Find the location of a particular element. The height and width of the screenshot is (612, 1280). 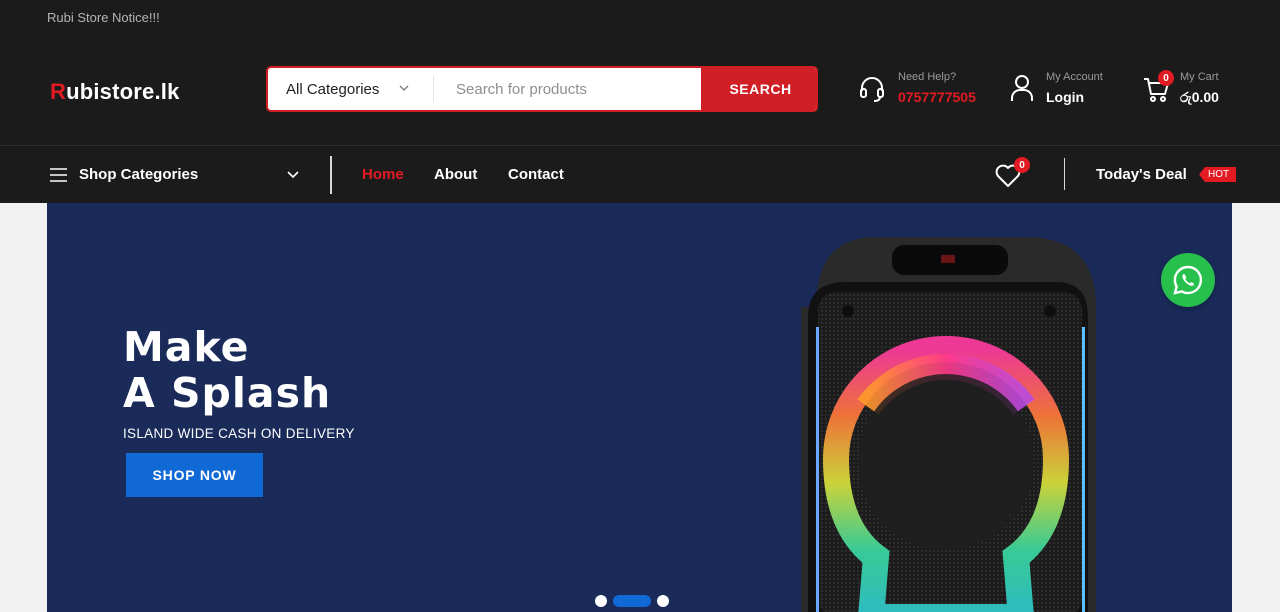

cart-label: My Cart is located at coordinates (1199, 77).